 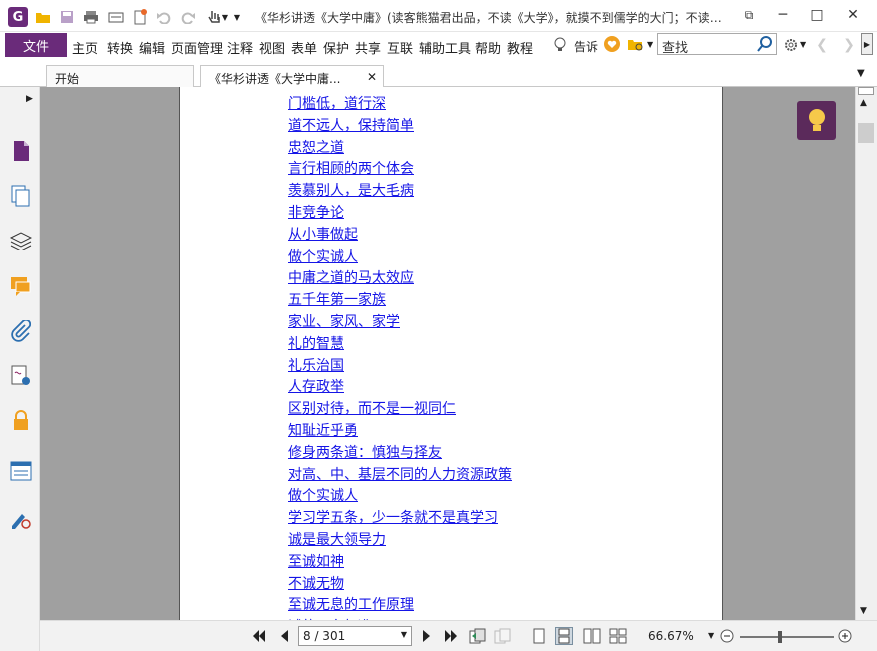 What do you see at coordinates (316, 561) in the screenshot?
I see `toc-link: 至诚如神` at bounding box center [316, 561].